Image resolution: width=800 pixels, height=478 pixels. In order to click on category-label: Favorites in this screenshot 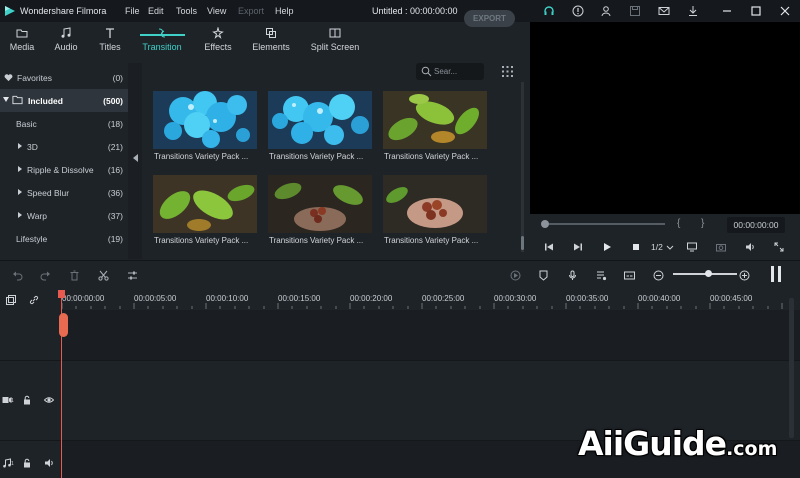, I will do `click(34, 77)`.